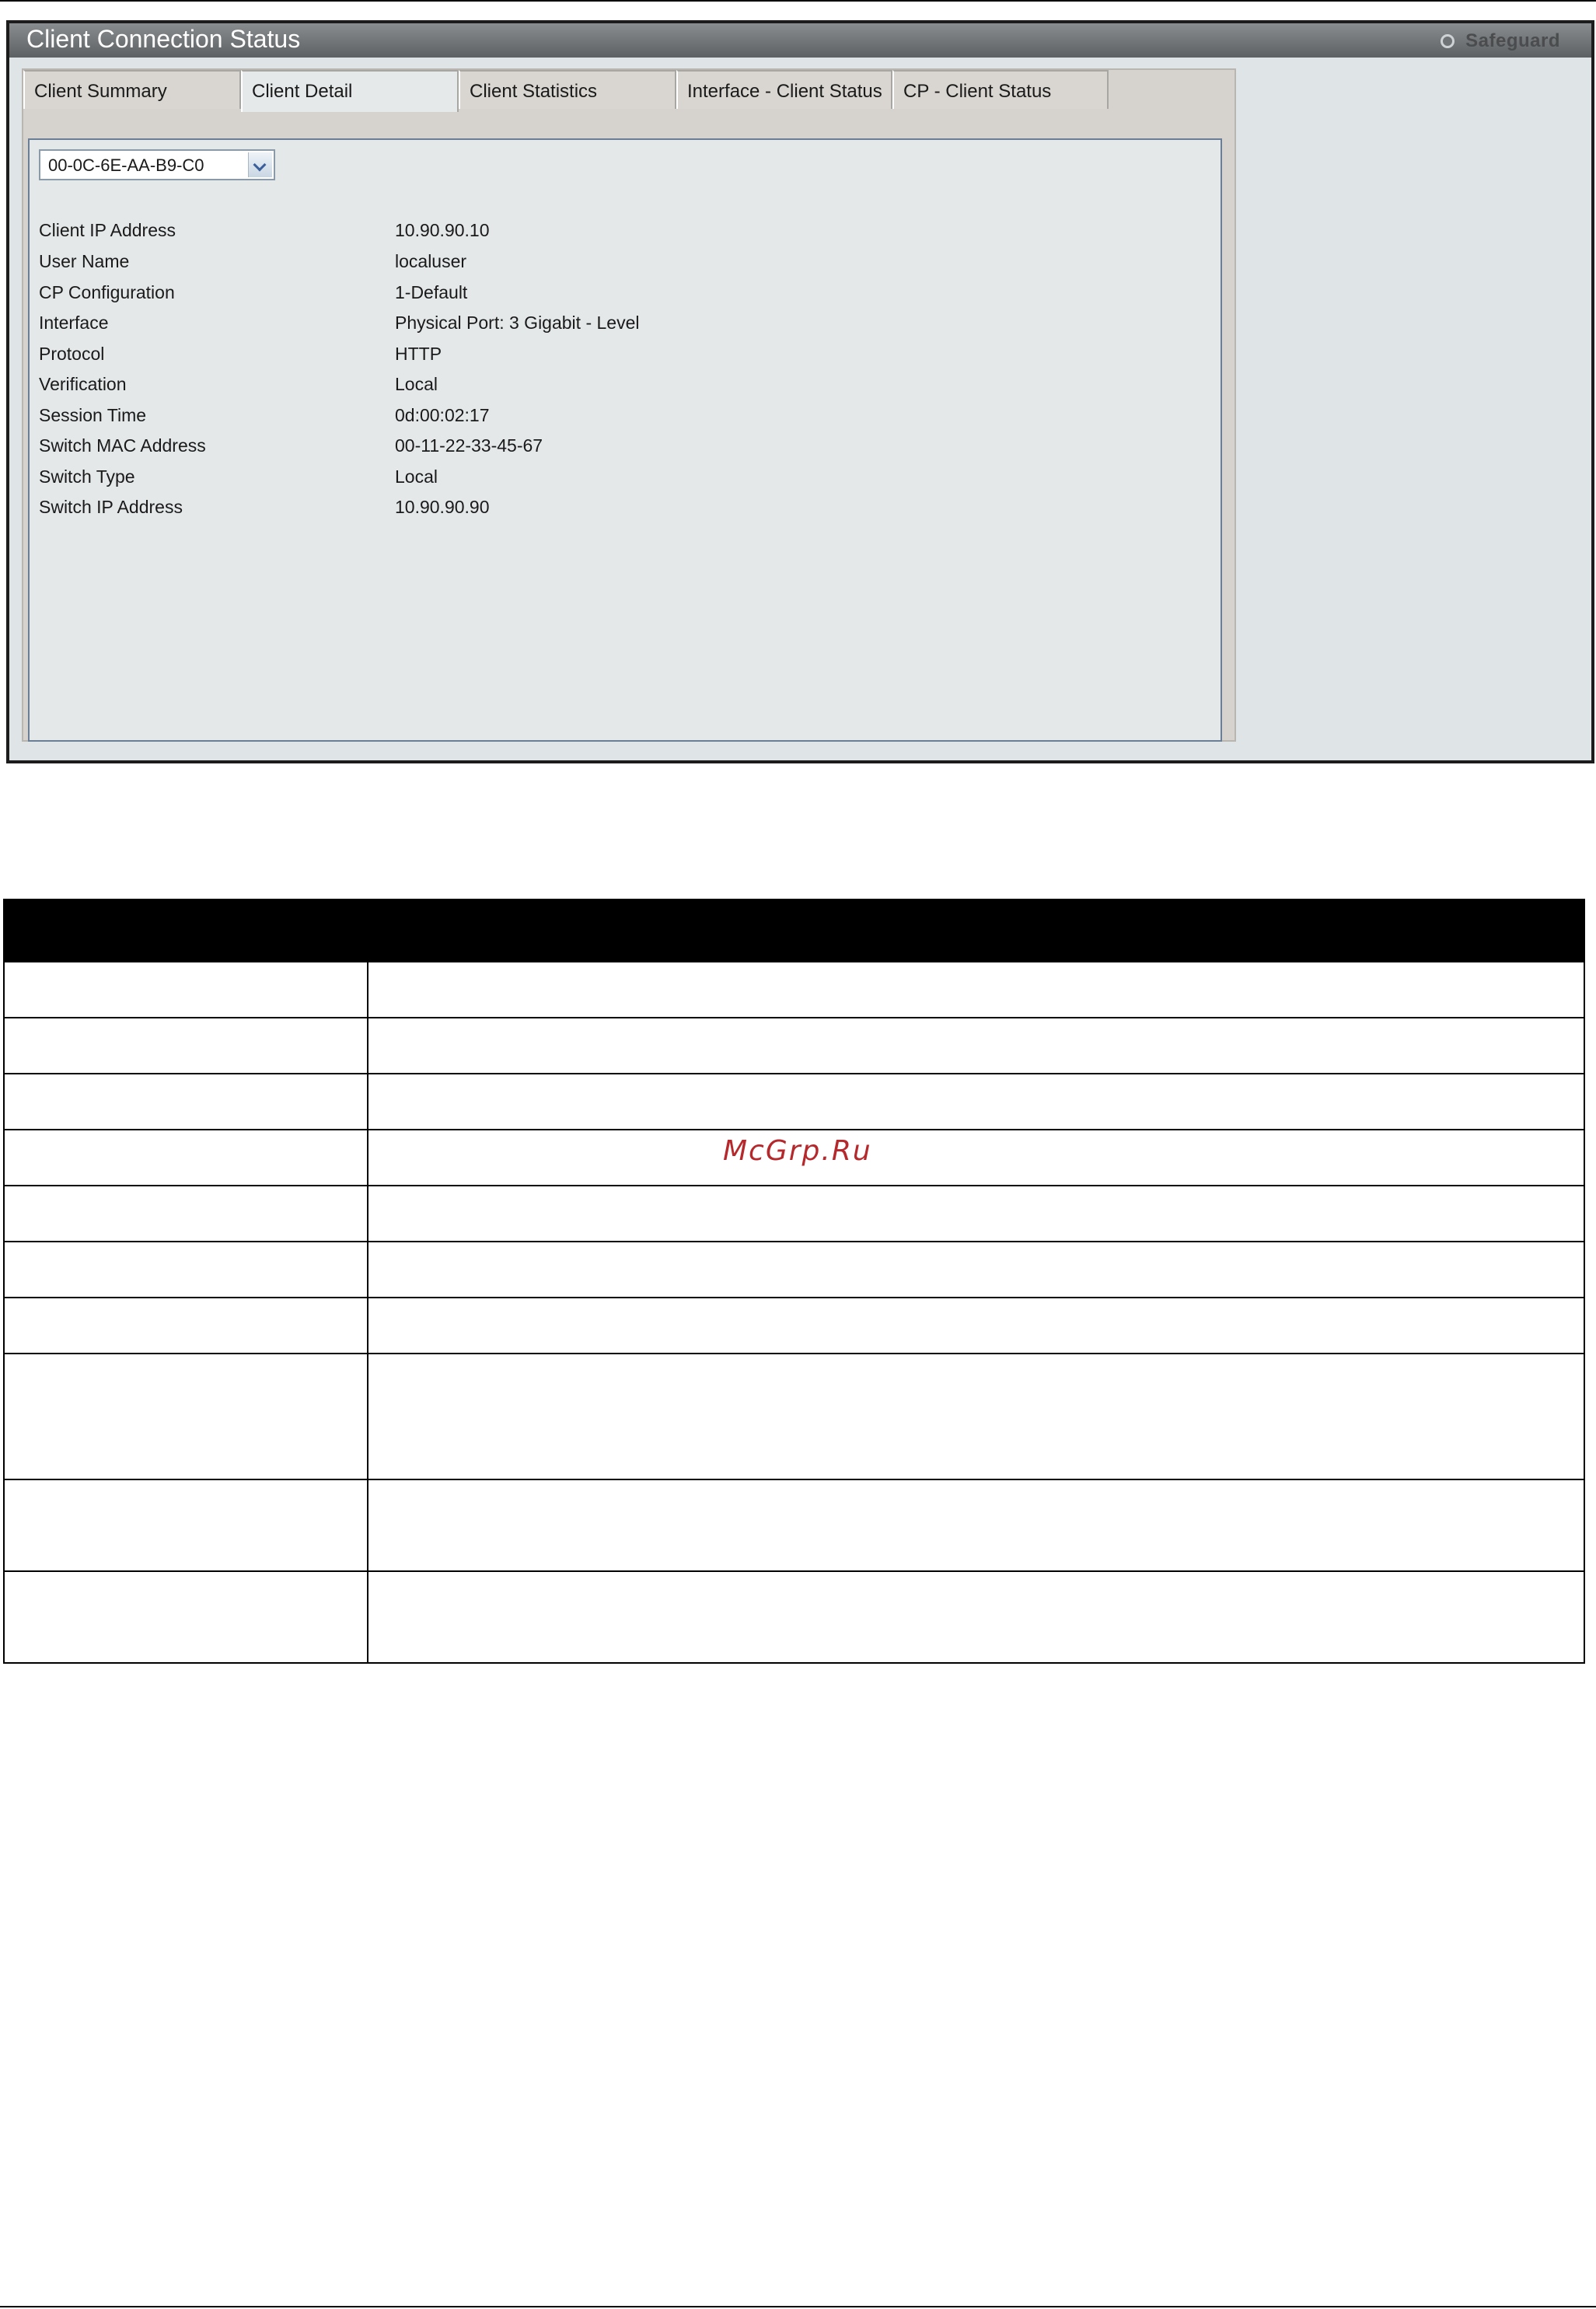 The height and width of the screenshot is (2309, 1596). Describe the element at coordinates (431, 292) in the screenshot. I see `detail-value: 1-Default` at that location.